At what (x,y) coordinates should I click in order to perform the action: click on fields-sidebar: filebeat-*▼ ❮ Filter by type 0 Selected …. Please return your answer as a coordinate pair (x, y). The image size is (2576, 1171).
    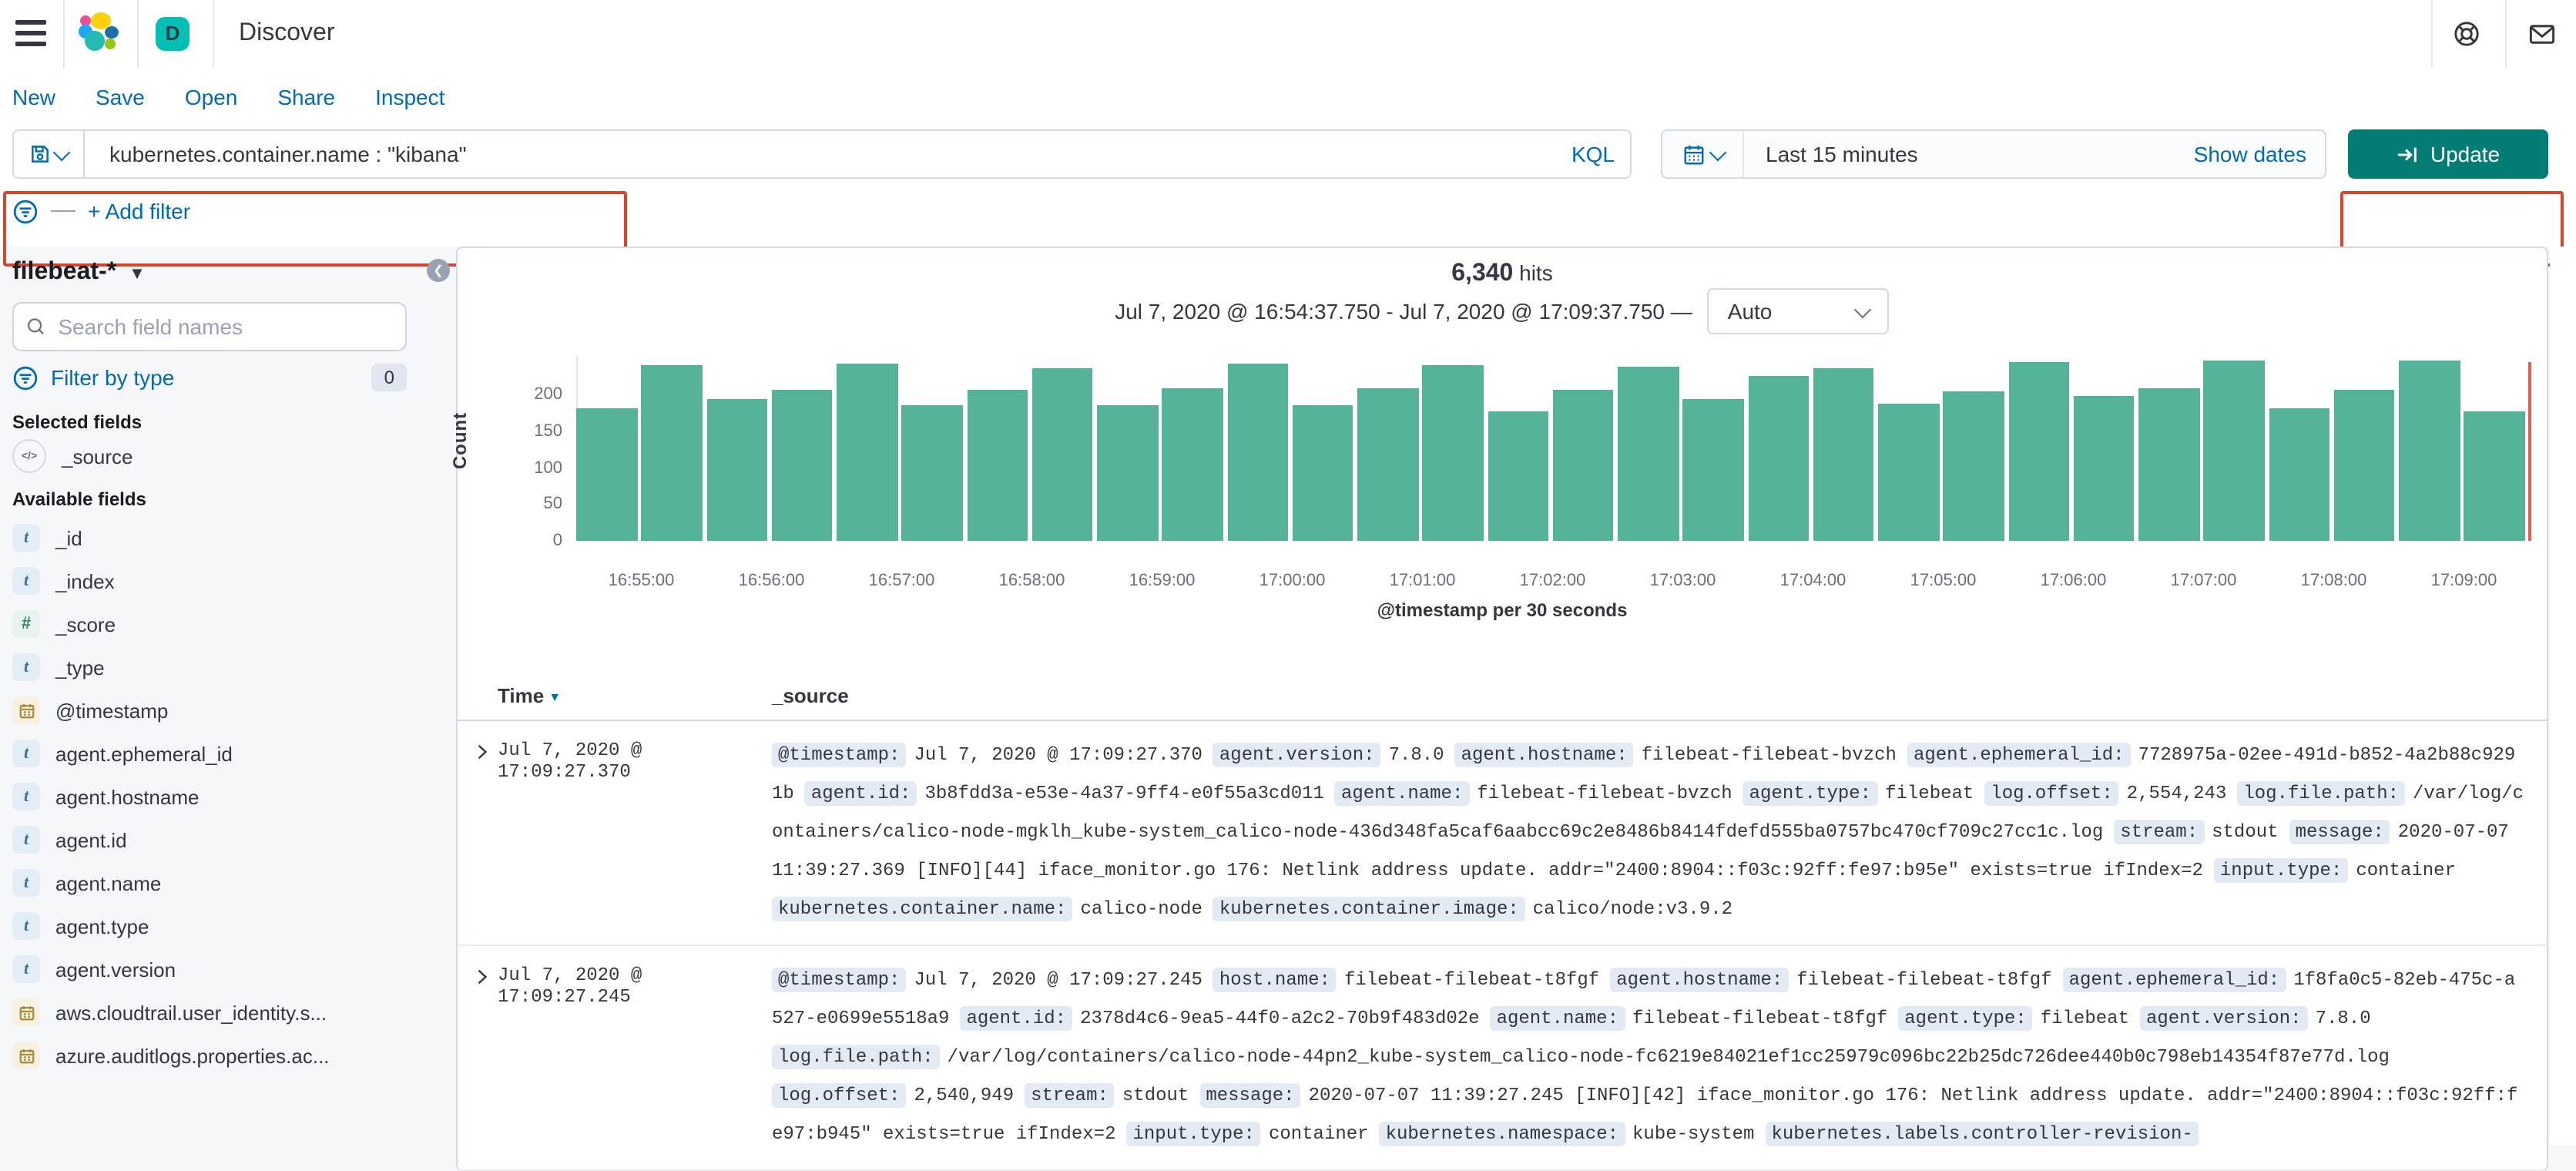
    Looking at the image, I should click on (228, 696).